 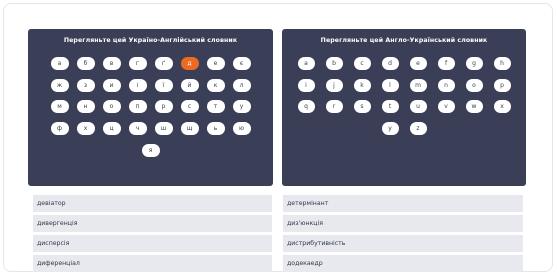 What do you see at coordinates (215, 107) in the screenshot?
I see `letter-button: т` at bounding box center [215, 107].